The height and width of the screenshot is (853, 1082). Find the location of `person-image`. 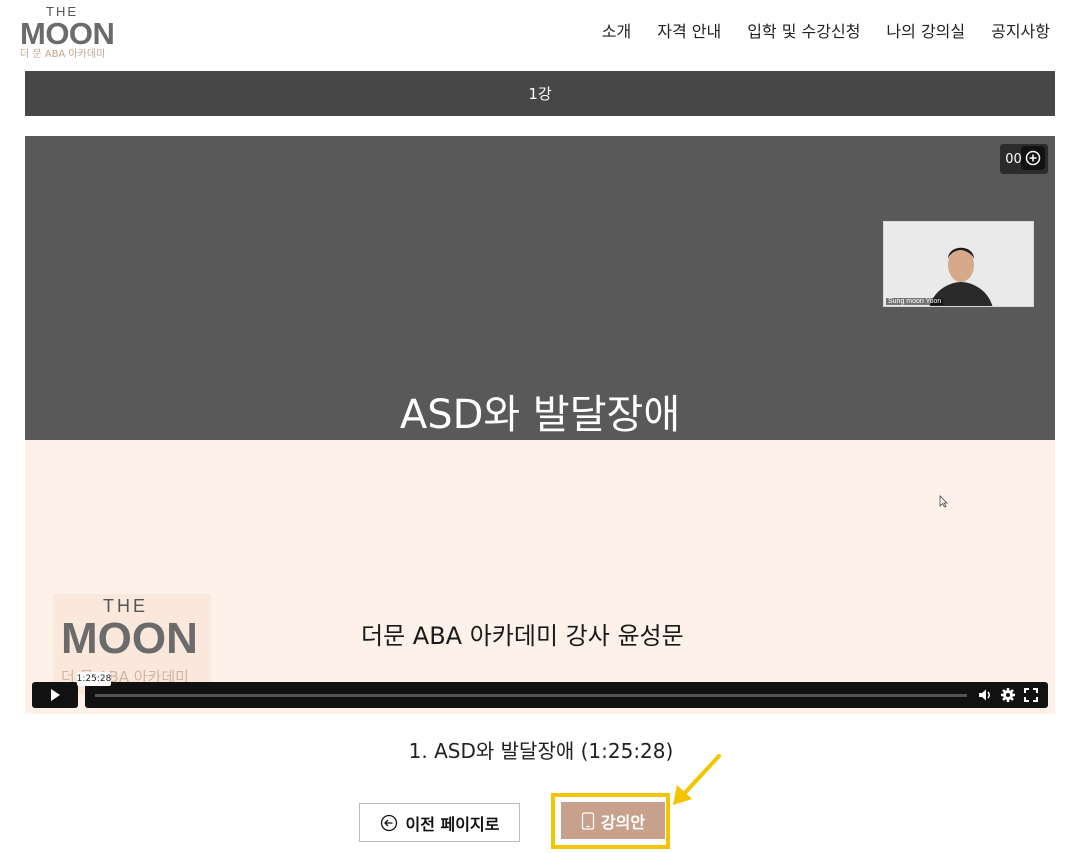

person-image is located at coordinates (958, 264).